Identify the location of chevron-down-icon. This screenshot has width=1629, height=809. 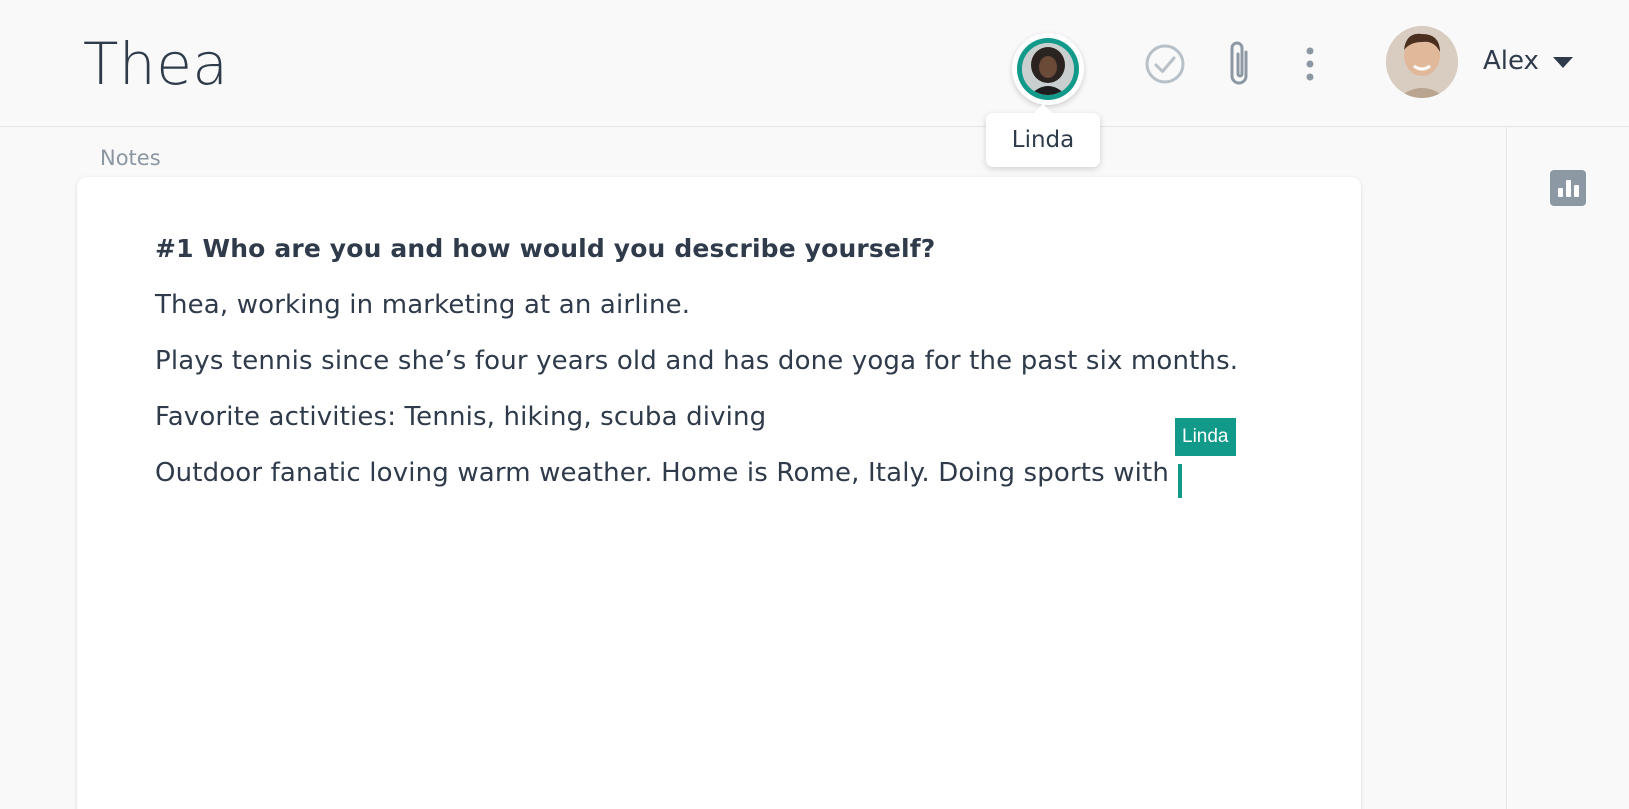
(1563, 62).